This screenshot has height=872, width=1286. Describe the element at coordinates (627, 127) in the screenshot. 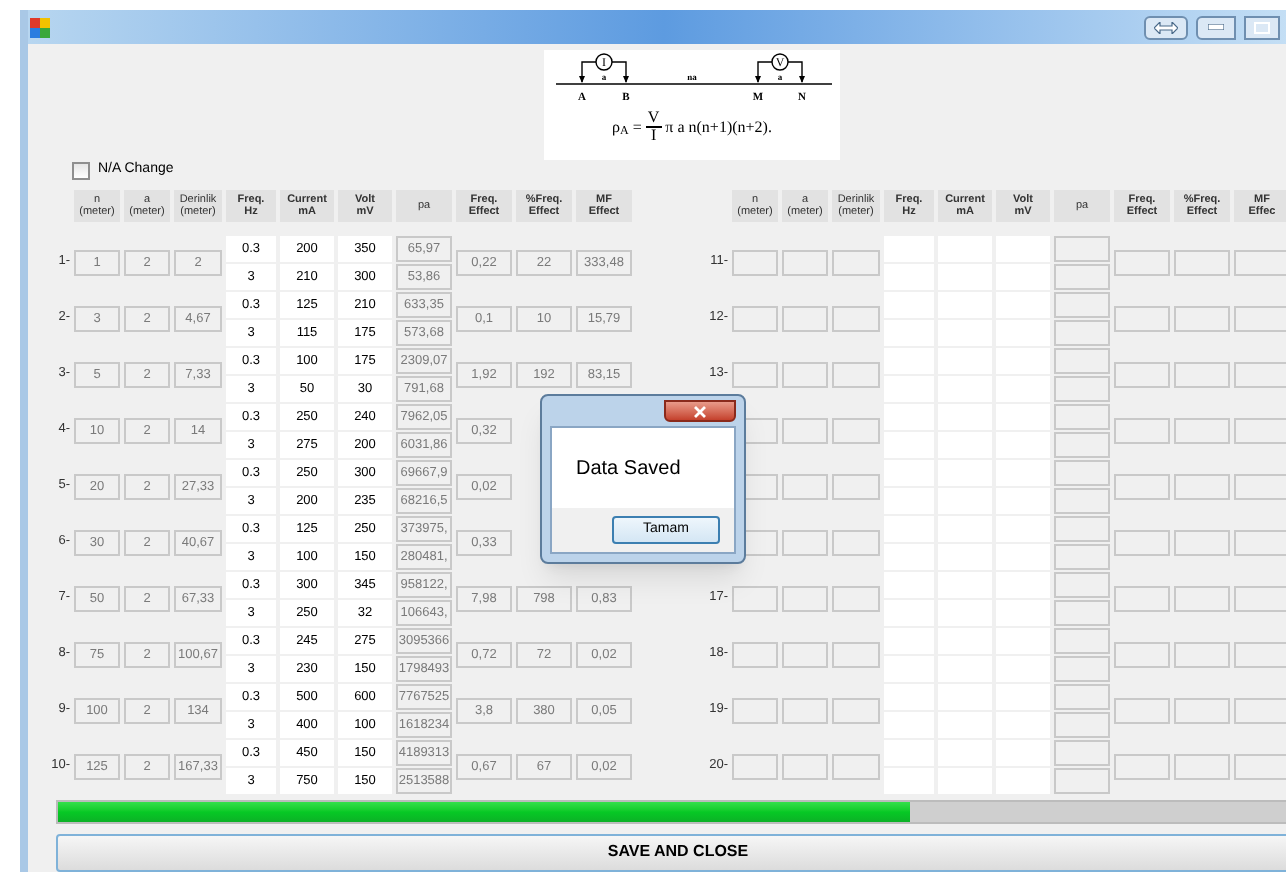

I see `formula-text: ρ$_{A}$ =` at that location.